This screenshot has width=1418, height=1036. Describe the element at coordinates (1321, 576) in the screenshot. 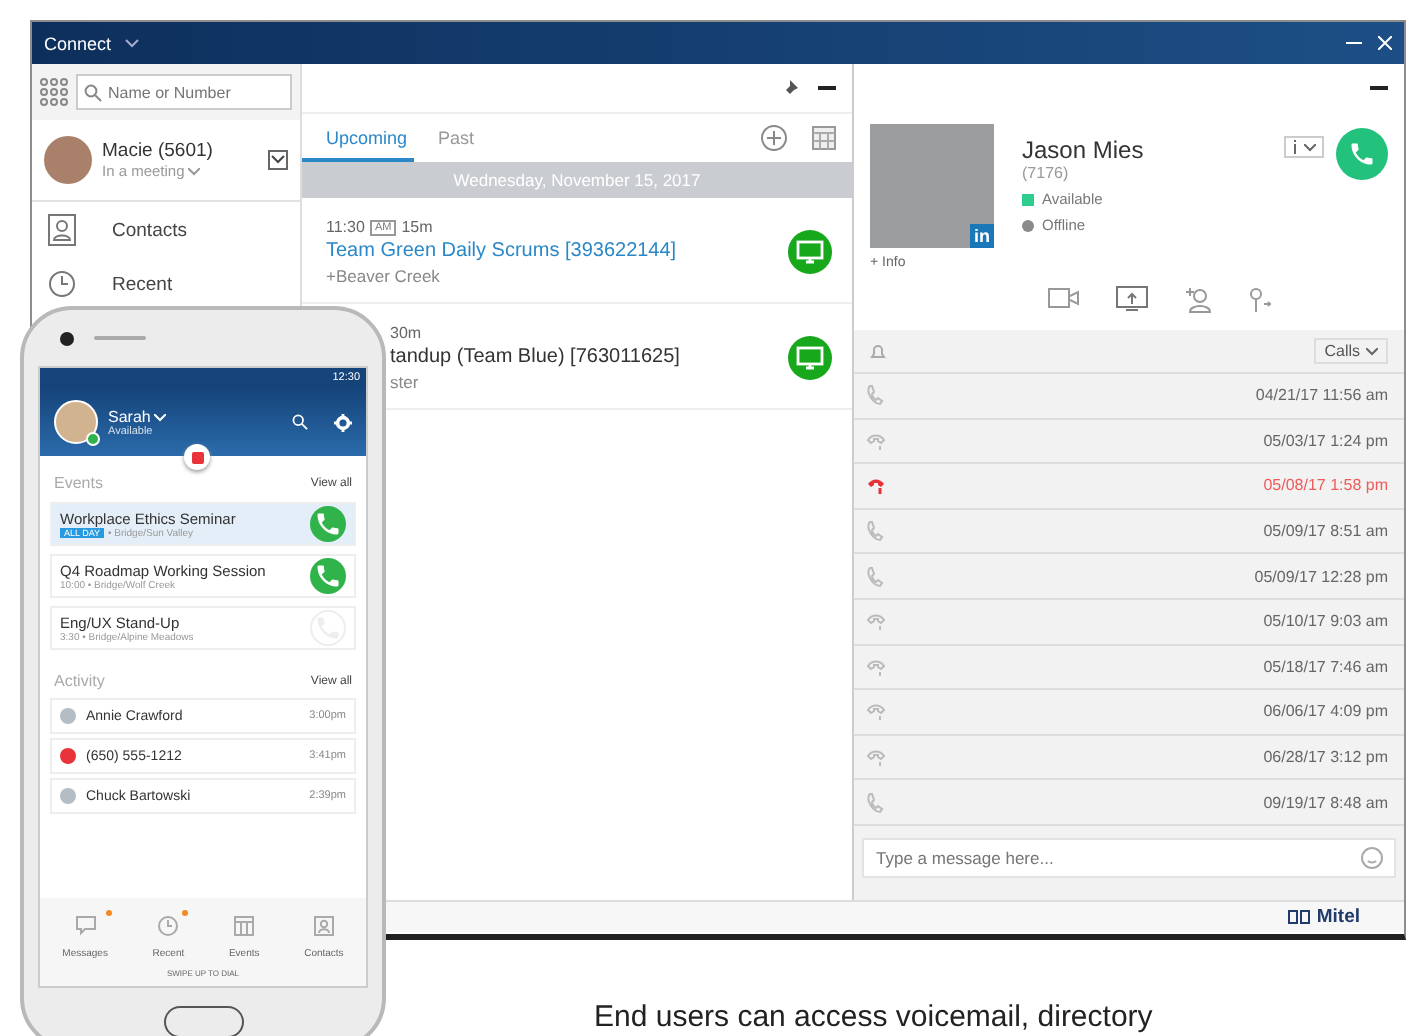

I see `call-time: 05/09/17 12:28 pm` at that location.